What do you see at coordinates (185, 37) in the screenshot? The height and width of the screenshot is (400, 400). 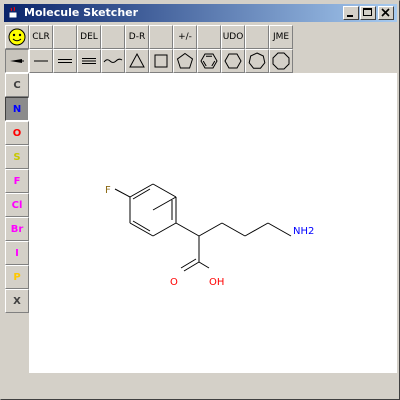 I see `charge-button: +/-` at bounding box center [185, 37].